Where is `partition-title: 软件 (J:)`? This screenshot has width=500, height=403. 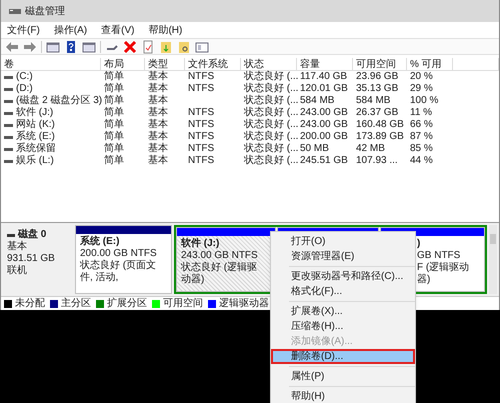
partition-title: 软件 (J:) is located at coordinates (200, 244).